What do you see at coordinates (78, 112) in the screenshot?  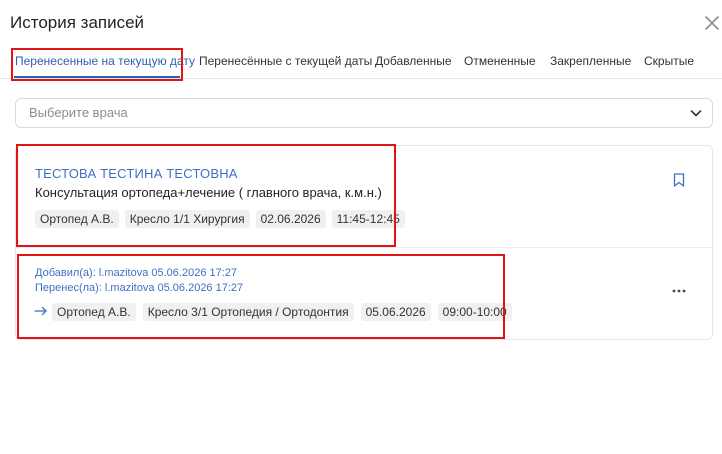 I see `doctor-select-placeholder: Выберите врача` at bounding box center [78, 112].